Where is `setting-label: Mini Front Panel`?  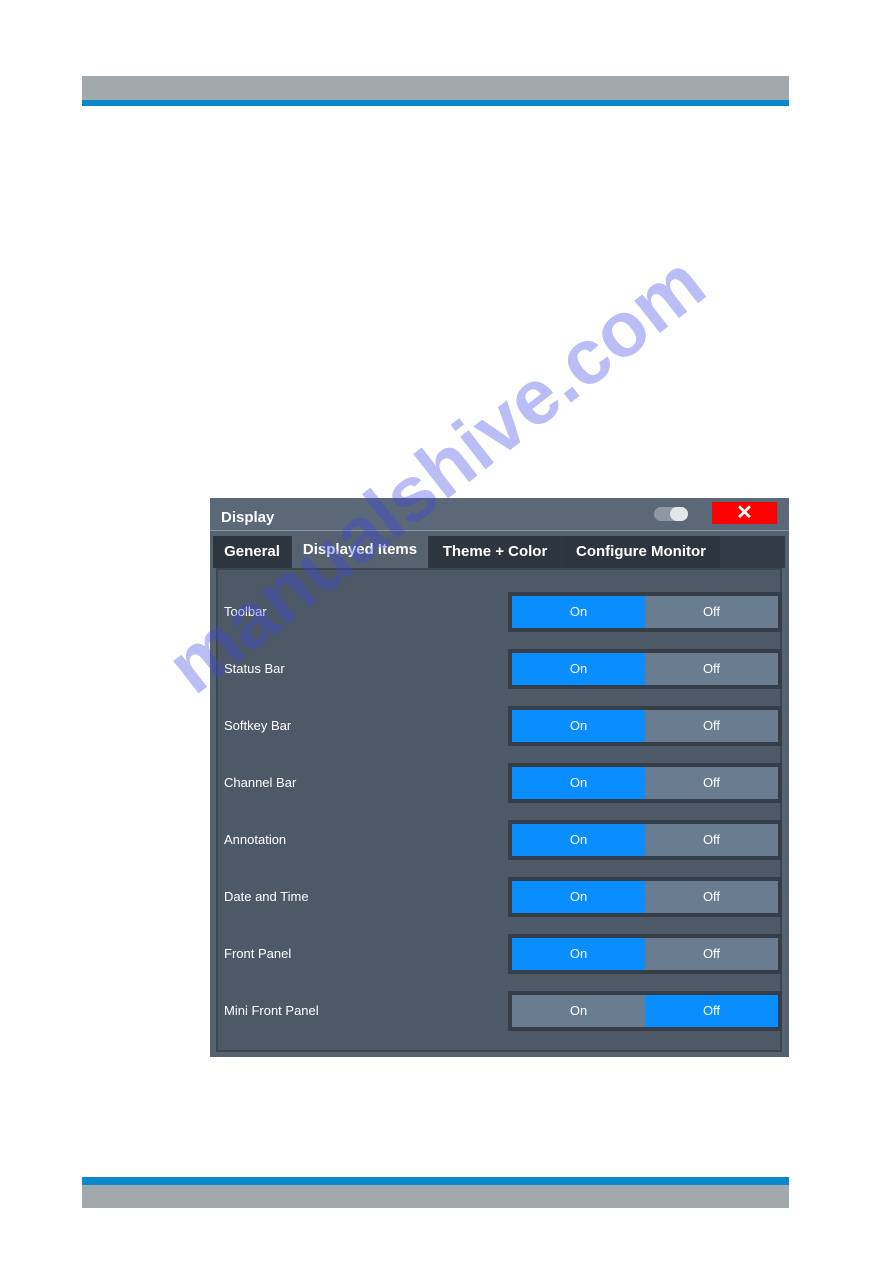 setting-label: Mini Front Panel is located at coordinates (271, 1010).